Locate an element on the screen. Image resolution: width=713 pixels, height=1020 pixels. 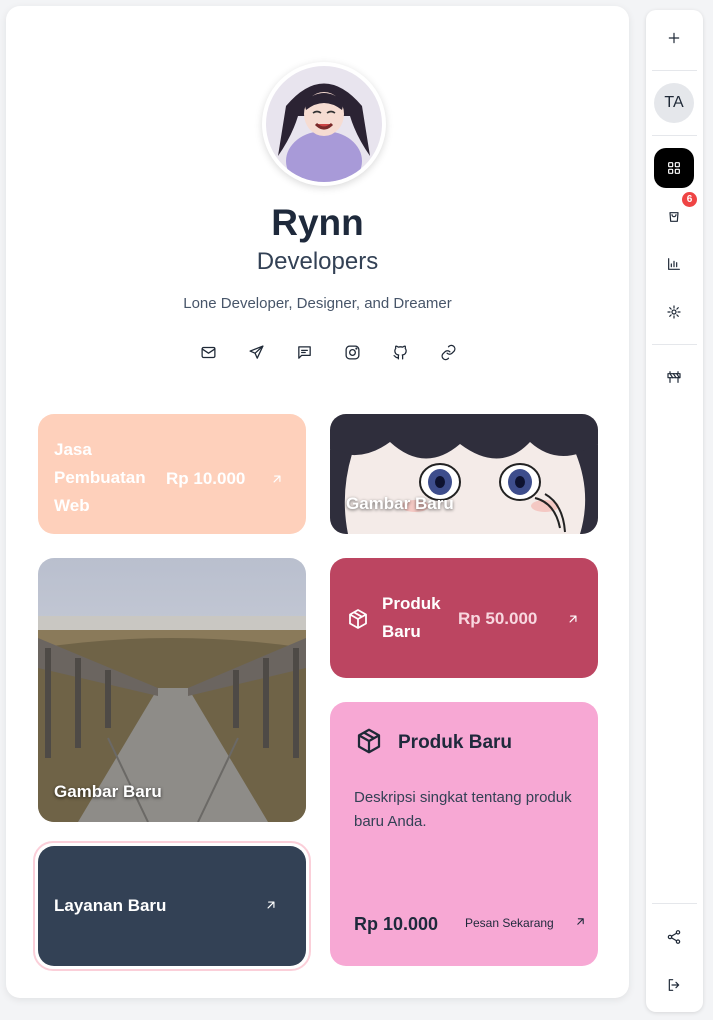
analytics-button is located at coordinates (674, 264).